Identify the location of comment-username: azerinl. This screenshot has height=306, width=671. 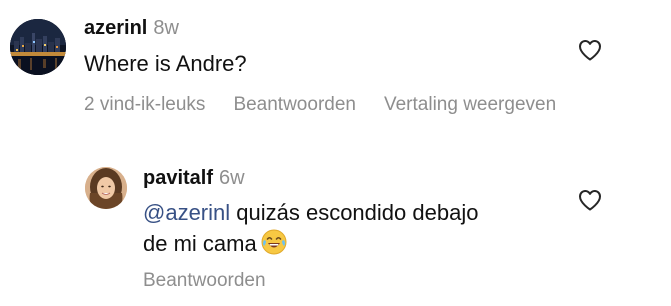
(115, 28).